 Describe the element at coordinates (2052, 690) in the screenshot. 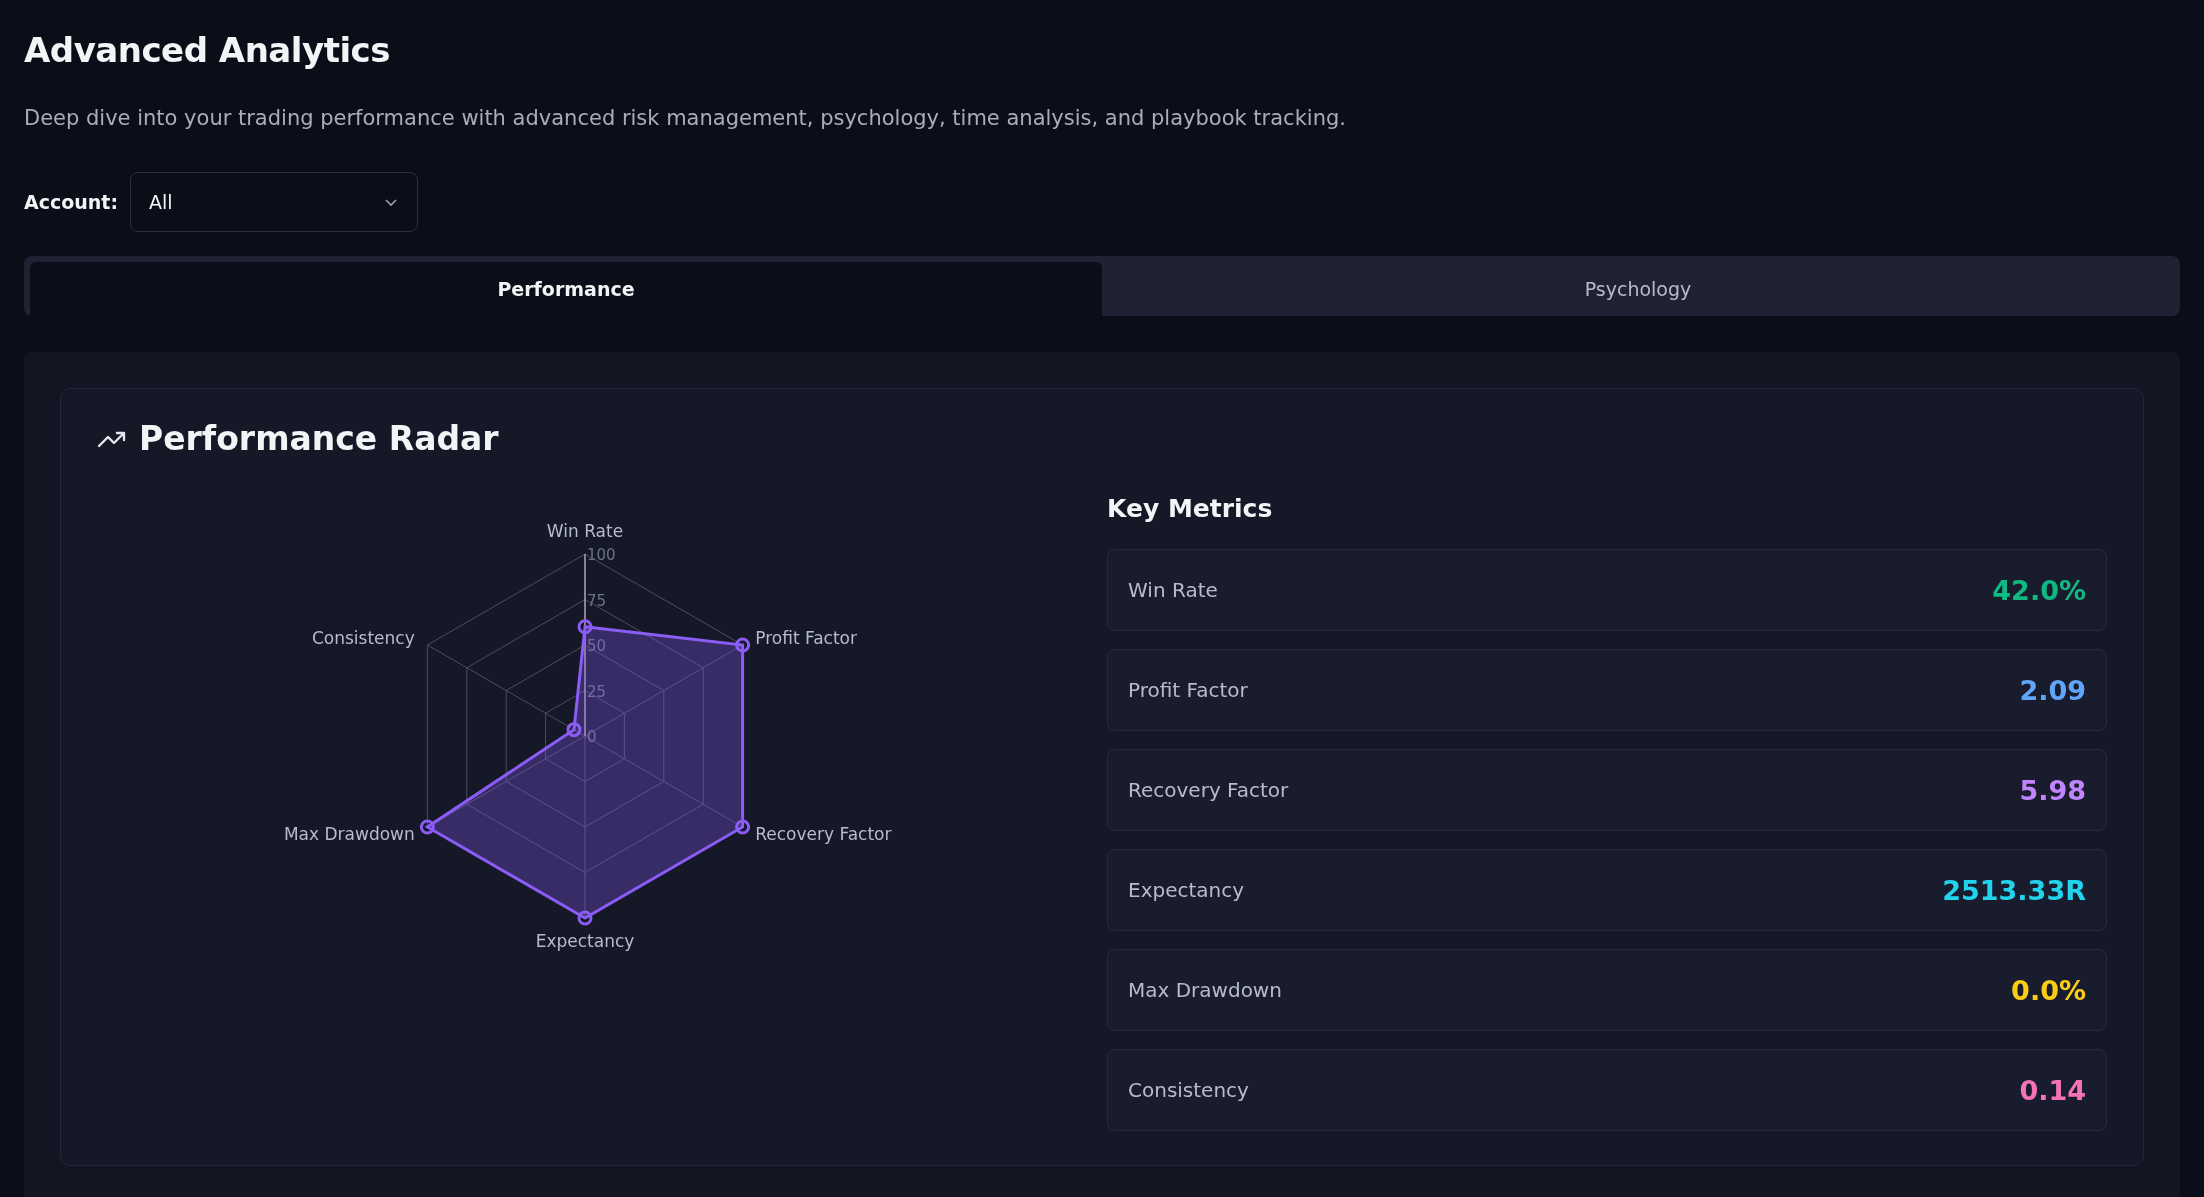

I see `metric-value: 2.09` at that location.